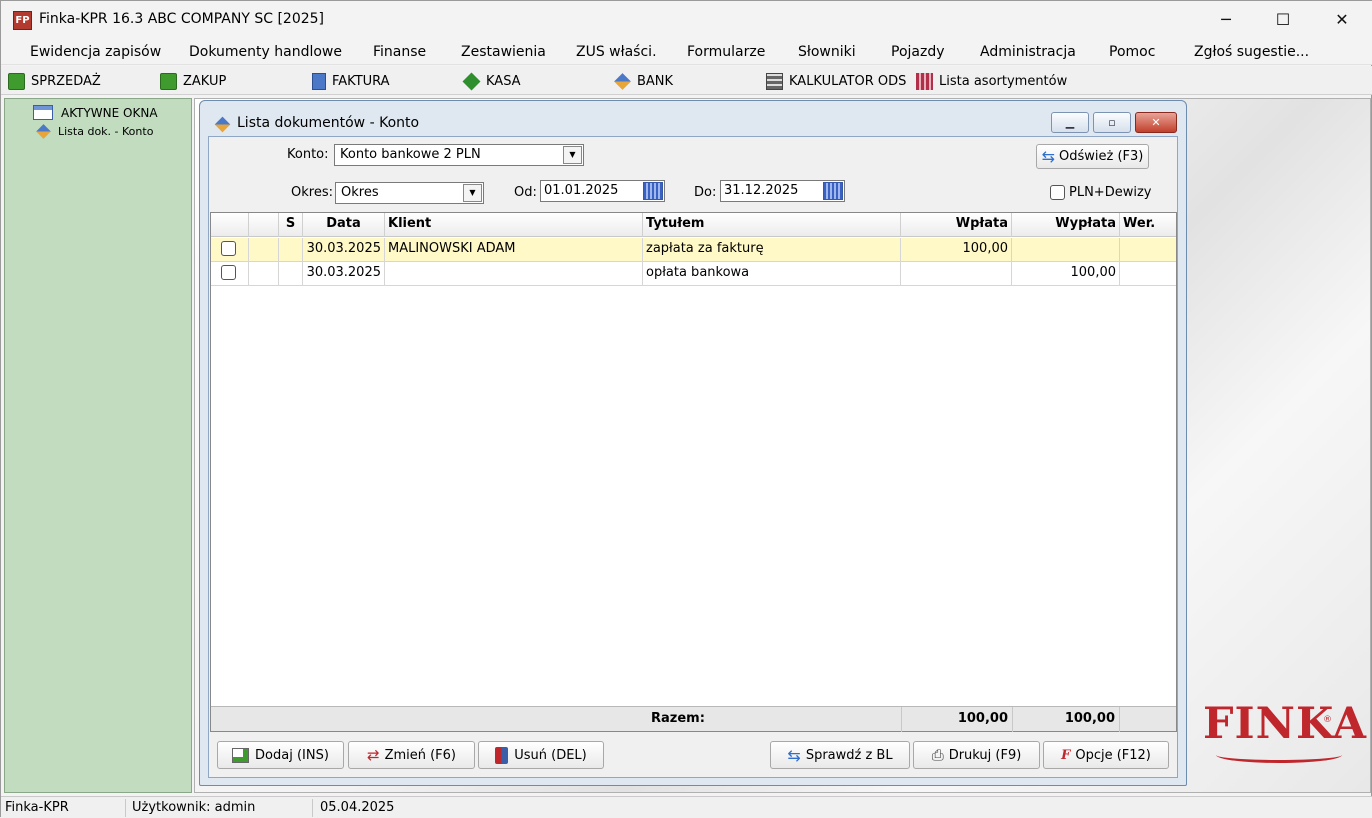 Image resolution: width=1372 pixels, height=818 pixels. I want to click on toolbar-kalkulator-button: KALKULATOR ODS, so click(836, 81).